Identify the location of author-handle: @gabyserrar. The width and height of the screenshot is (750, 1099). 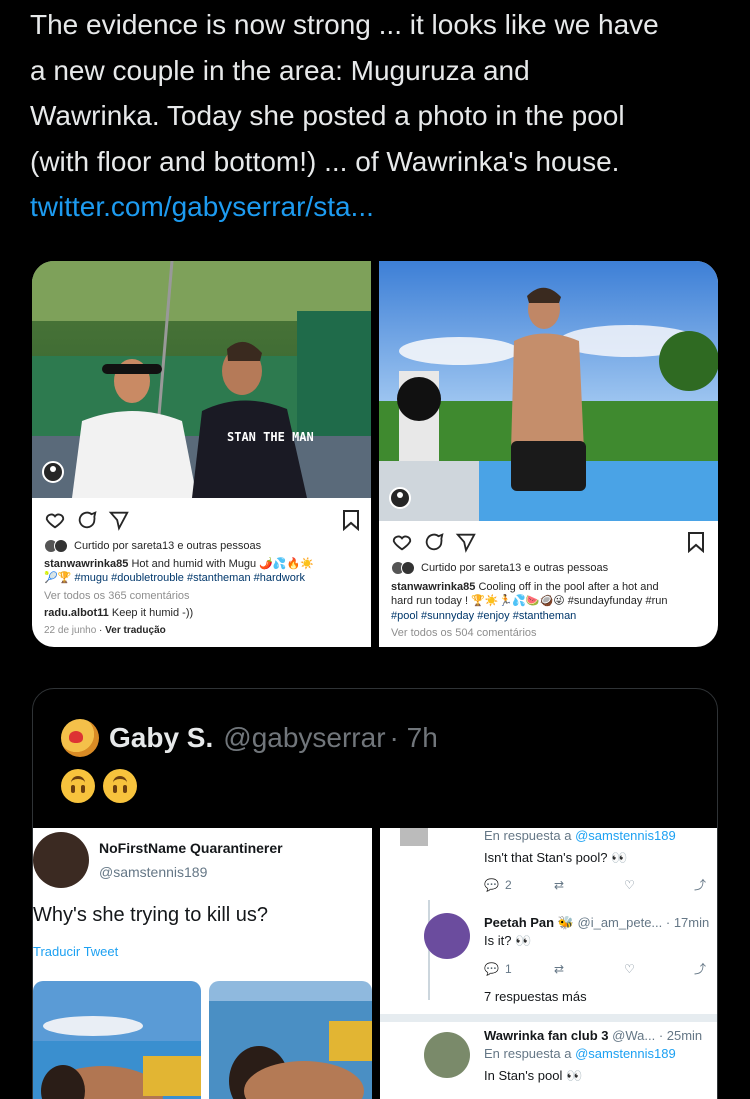
(304, 738).